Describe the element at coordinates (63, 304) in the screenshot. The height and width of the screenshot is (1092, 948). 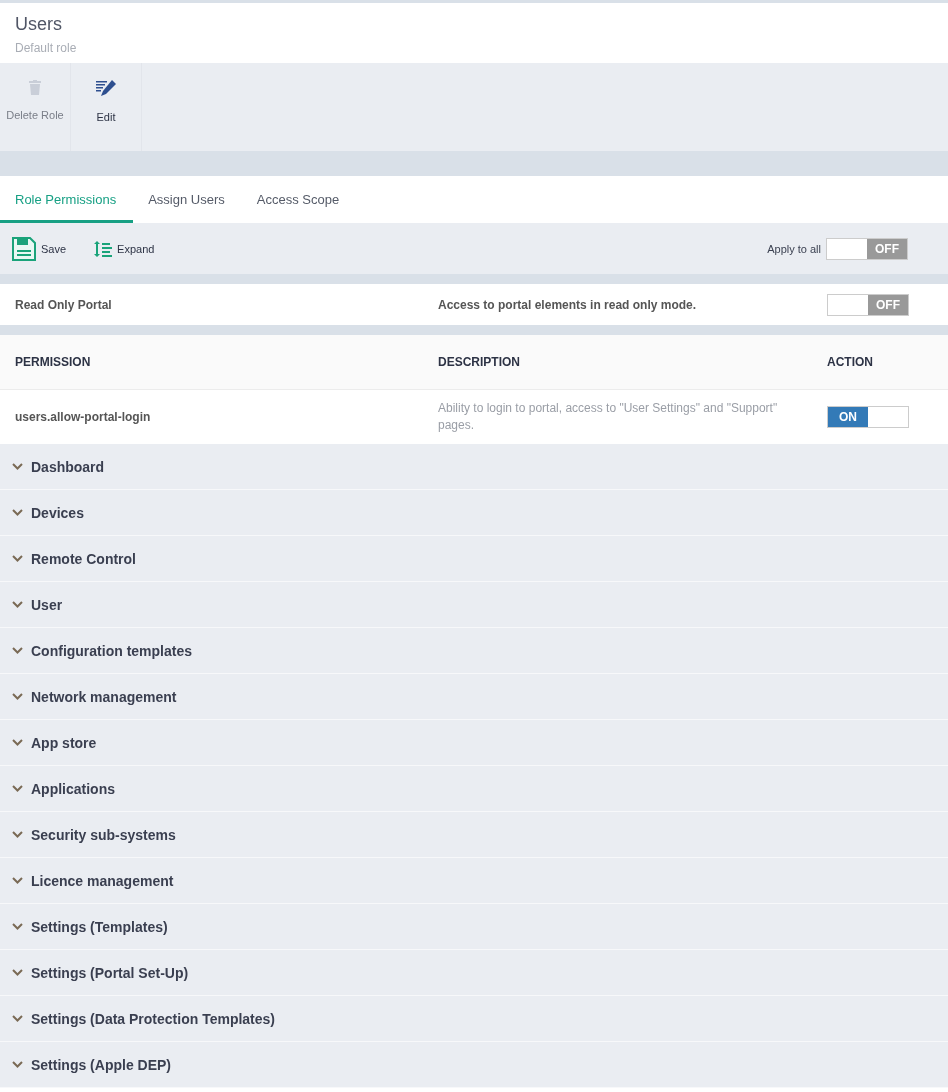
I see `setting-name: Read Only Portal` at that location.